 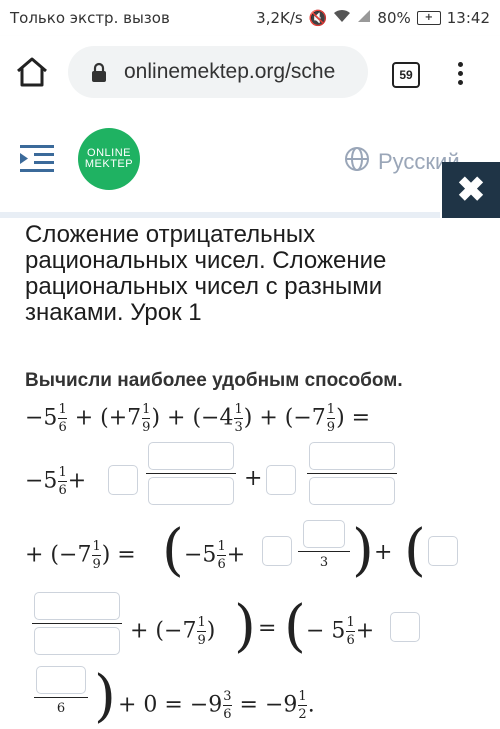 What do you see at coordinates (460, 74) in the screenshot?
I see `more-menu-icon` at bounding box center [460, 74].